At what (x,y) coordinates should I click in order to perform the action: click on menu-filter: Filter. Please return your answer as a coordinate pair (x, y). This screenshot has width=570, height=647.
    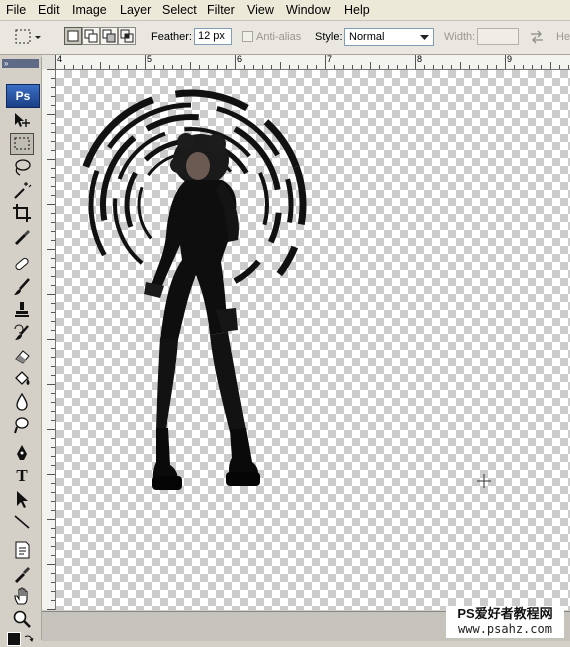
    Looking at the image, I should click on (221, 10).